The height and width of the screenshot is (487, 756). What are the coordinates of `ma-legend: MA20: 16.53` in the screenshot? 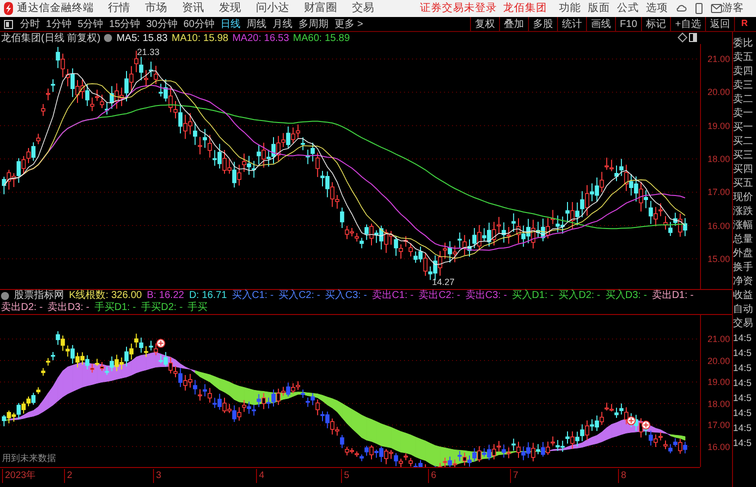 It's located at (261, 38).